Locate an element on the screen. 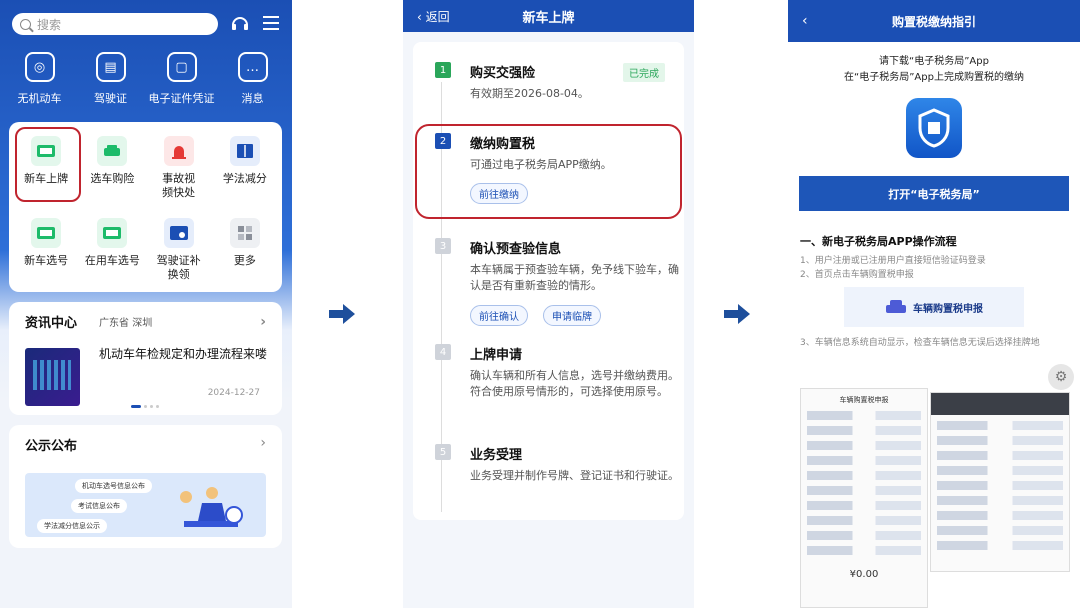  grid-item-new-car-number: 新车选号 is located at coordinates (46, 251).